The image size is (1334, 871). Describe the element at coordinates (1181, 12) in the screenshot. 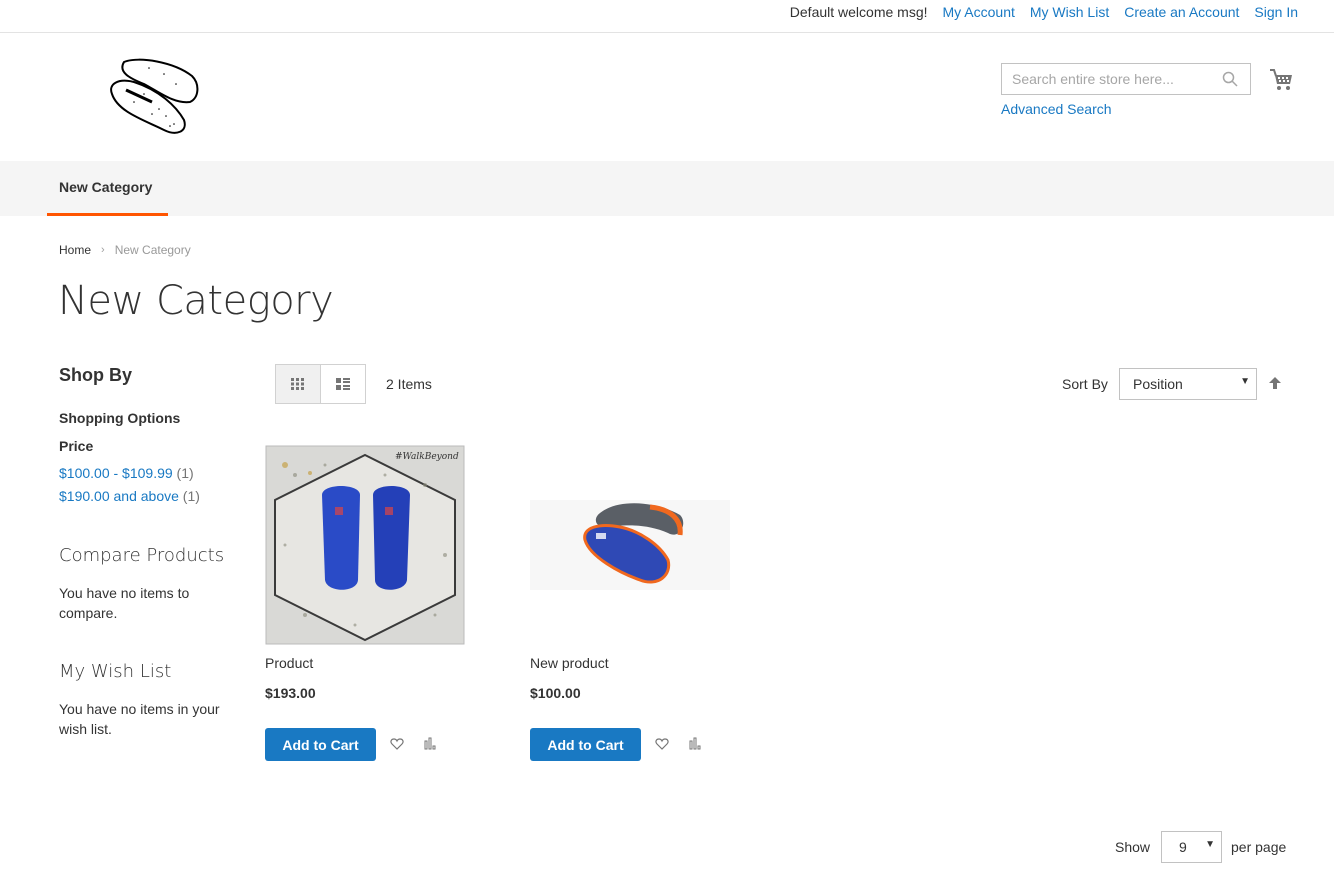

I see `create-account-link: Create an Account` at that location.